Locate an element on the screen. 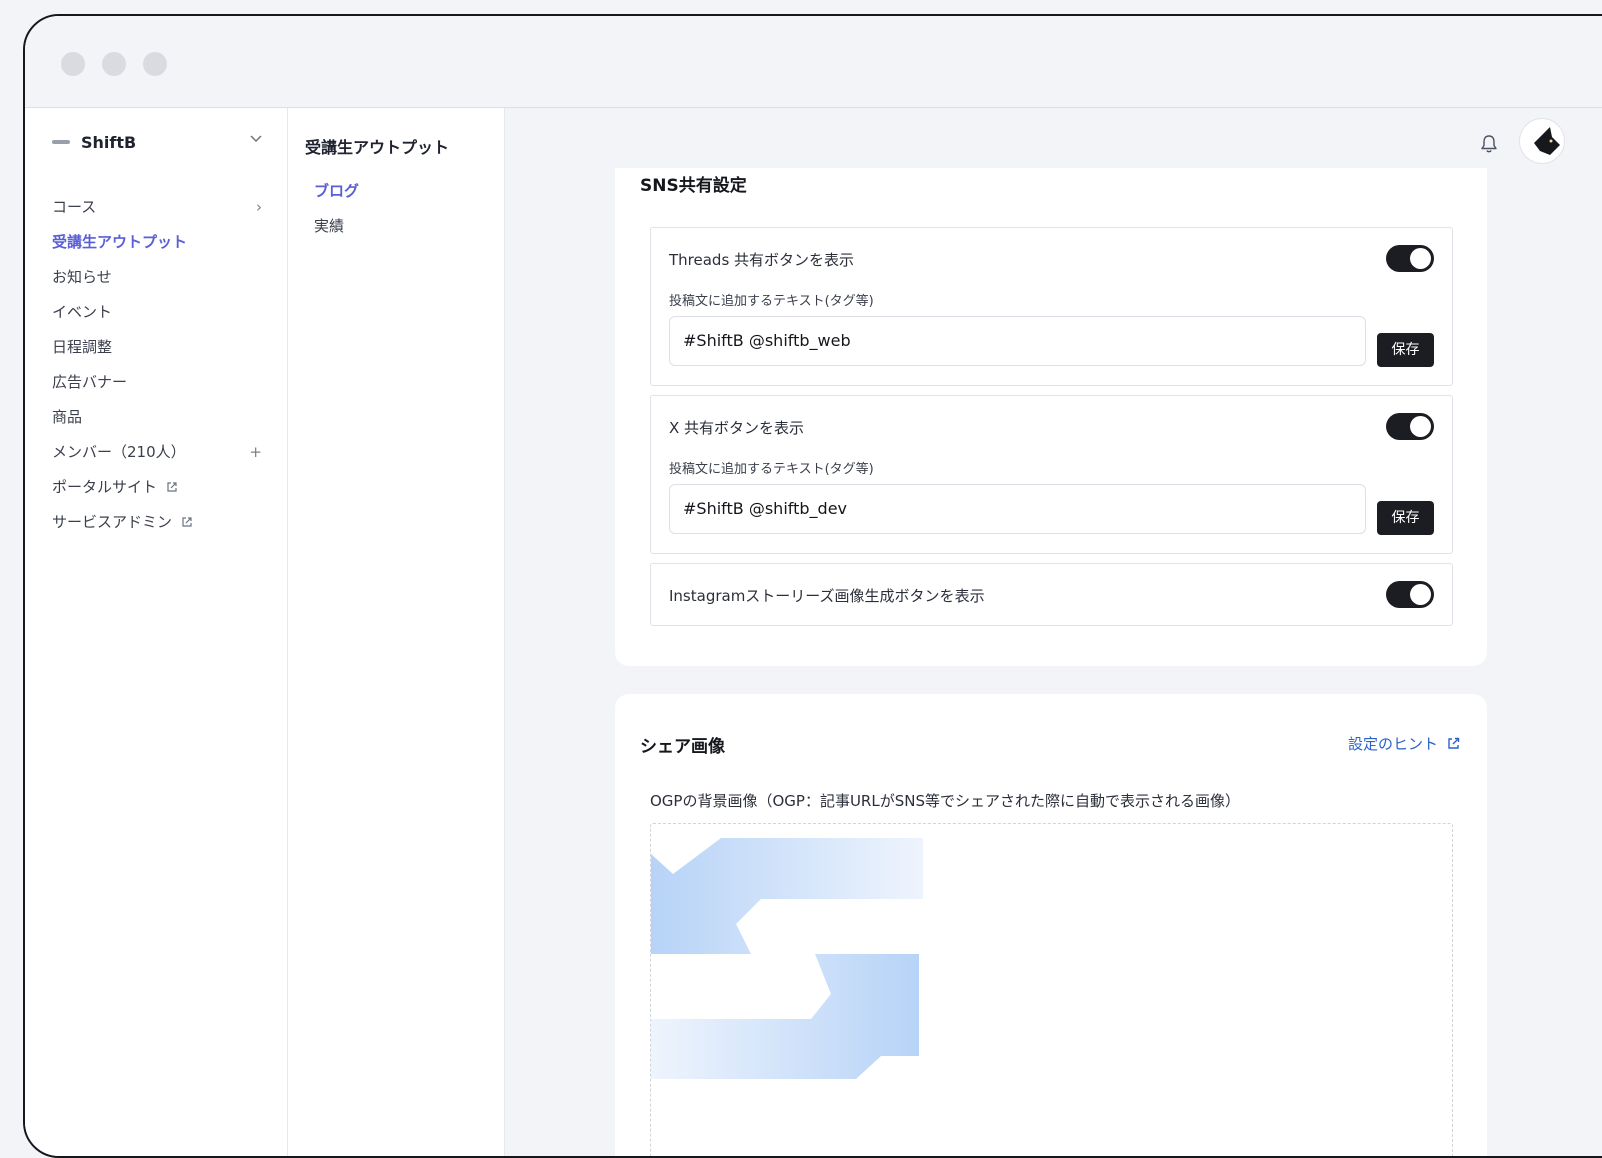 This screenshot has width=1602, height=1158. x-text-input: #ShiftB @shiftb_dev is located at coordinates (1017, 509).